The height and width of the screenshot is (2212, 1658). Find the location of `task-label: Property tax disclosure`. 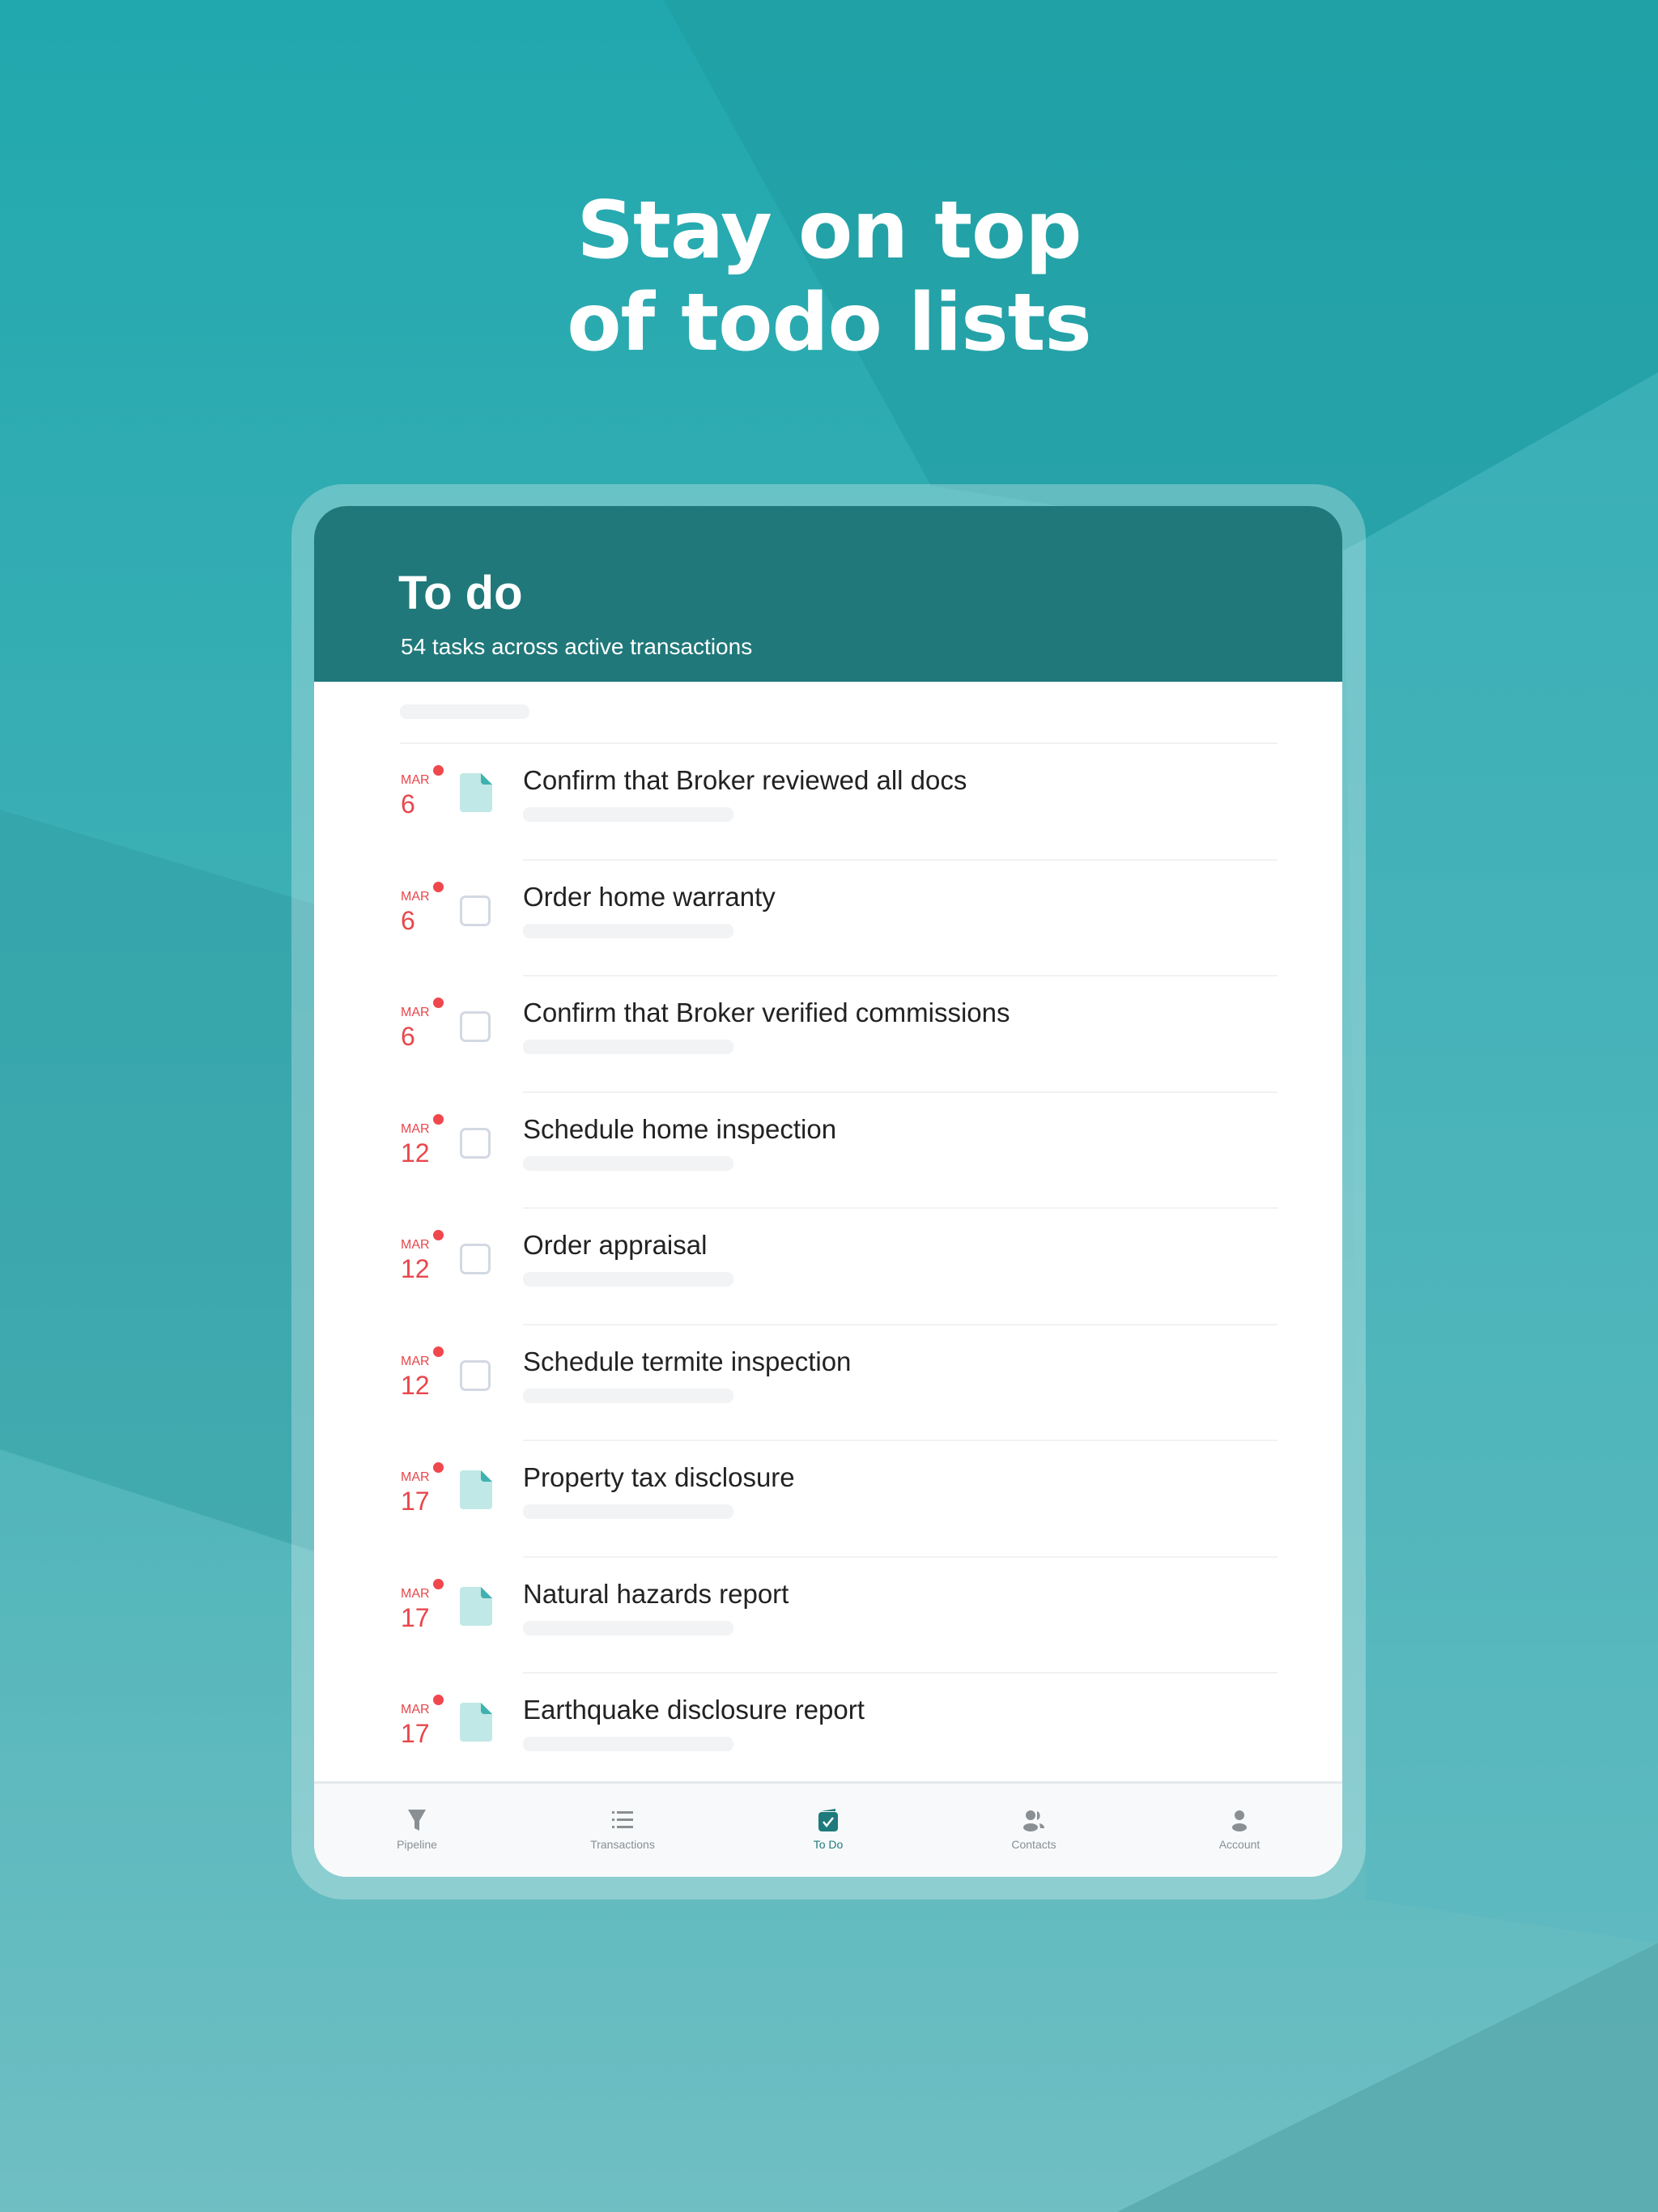

task-label: Property tax disclosure is located at coordinates (659, 1477).